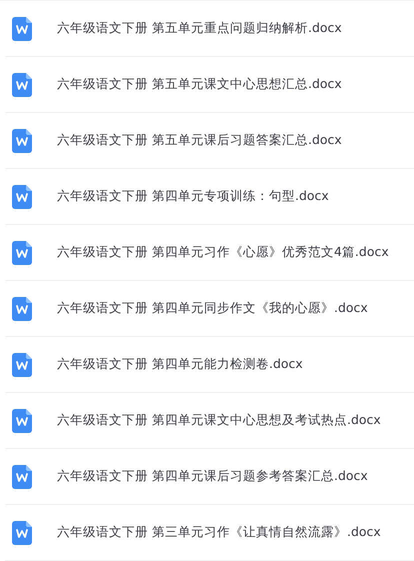 Image resolution: width=414 pixels, height=561 pixels. Describe the element at coordinates (219, 420) in the screenshot. I see `file-name: 六年级语文下册 第四单元课文中心思想及考试热点.docx` at that location.